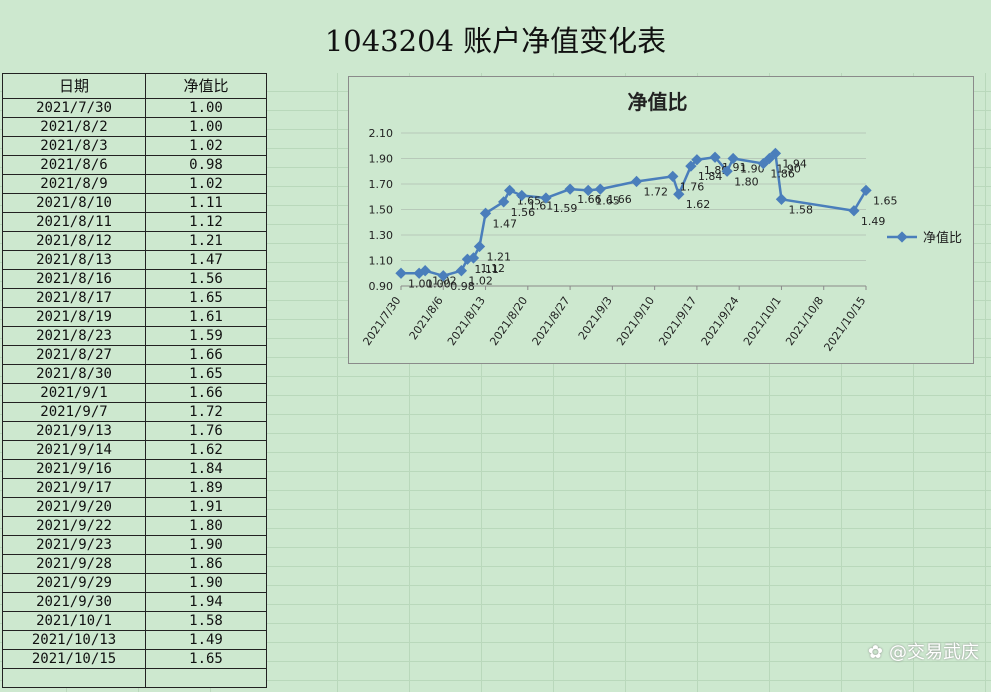 The image size is (991, 692). Describe the element at coordinates (206, 564) in the screenshot. I see `nav-ratio-cell: 1.86` at that location.